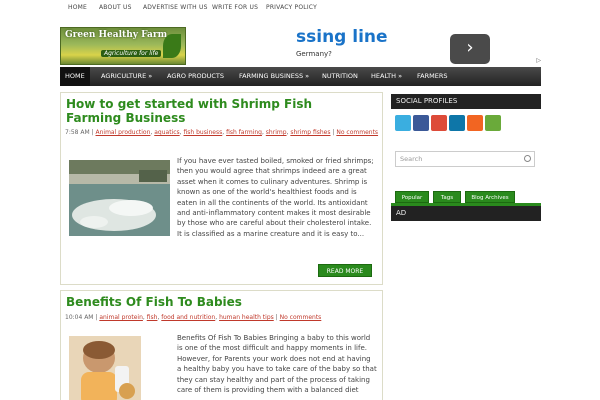 The height and width of the screenshot is (400, 600). What do you see at coordinates (195, 76) in the screenshot?
I see `nav-agro-products: AGRO PRODUCTS` at bounding box center [195, 76].